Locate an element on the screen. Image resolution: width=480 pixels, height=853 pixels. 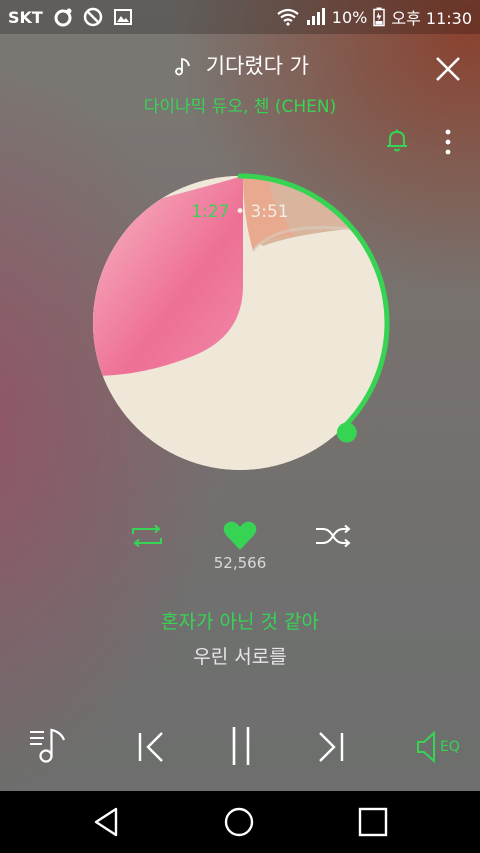
signal-icon is located at coordinates (315, 16).